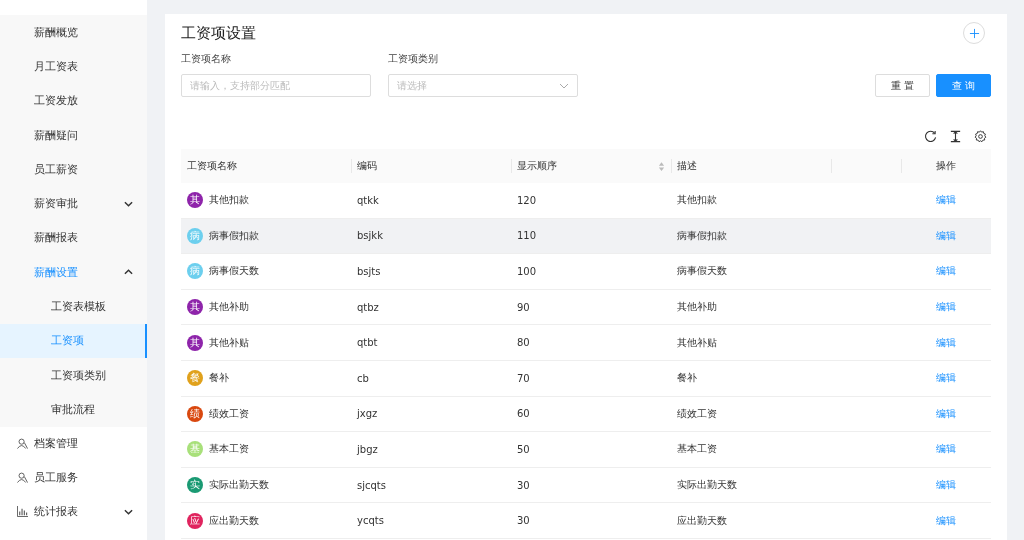 The width and height of the screenshot is (1024, 540). I want to click on column-header: 编码, so click(431, 166).